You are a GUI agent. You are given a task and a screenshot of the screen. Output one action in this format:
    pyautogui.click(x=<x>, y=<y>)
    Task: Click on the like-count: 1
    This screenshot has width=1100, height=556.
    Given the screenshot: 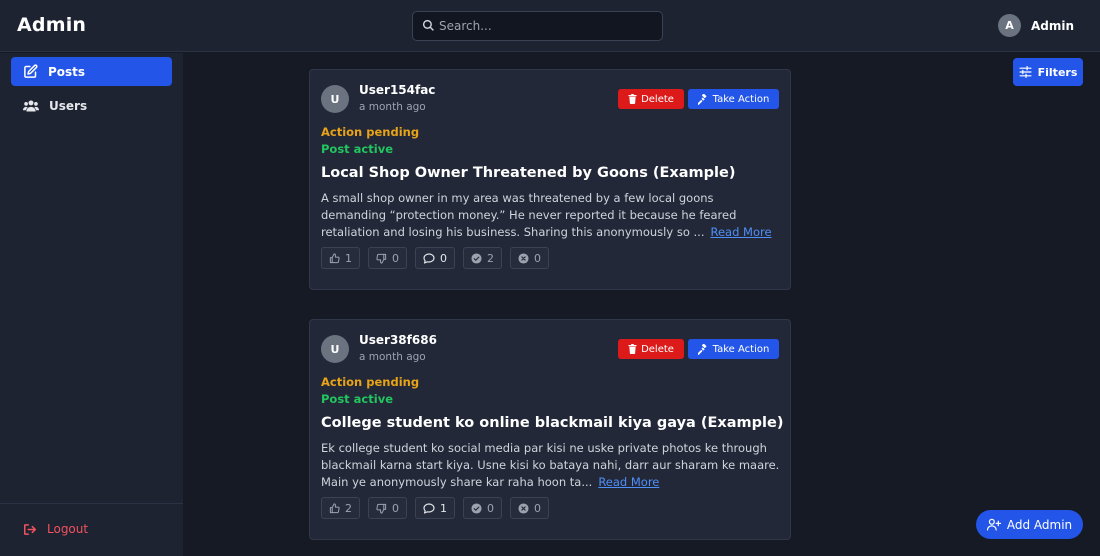 What is the action you would take?
    pyautogui.click(x=348, y=258)
    